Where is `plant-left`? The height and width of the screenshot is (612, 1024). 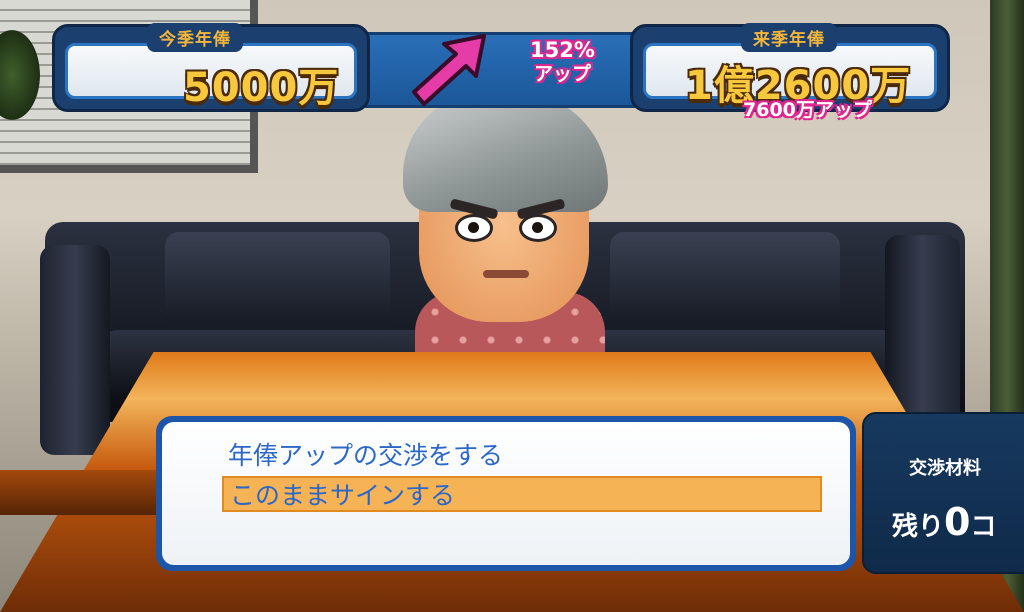
plant-left is located at coordinates (20, 75).